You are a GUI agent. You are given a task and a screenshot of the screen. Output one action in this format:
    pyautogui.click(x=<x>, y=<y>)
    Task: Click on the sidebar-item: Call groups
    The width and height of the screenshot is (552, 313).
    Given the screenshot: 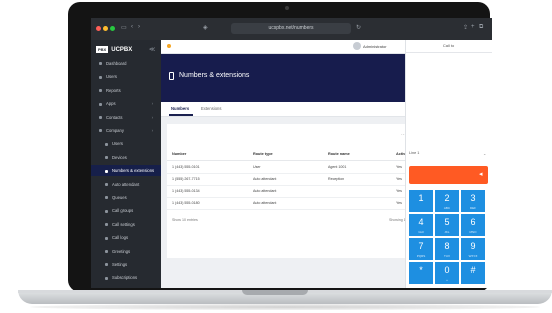 What is the action you would take?
    pyautogui.click(x=126, y=210)
    